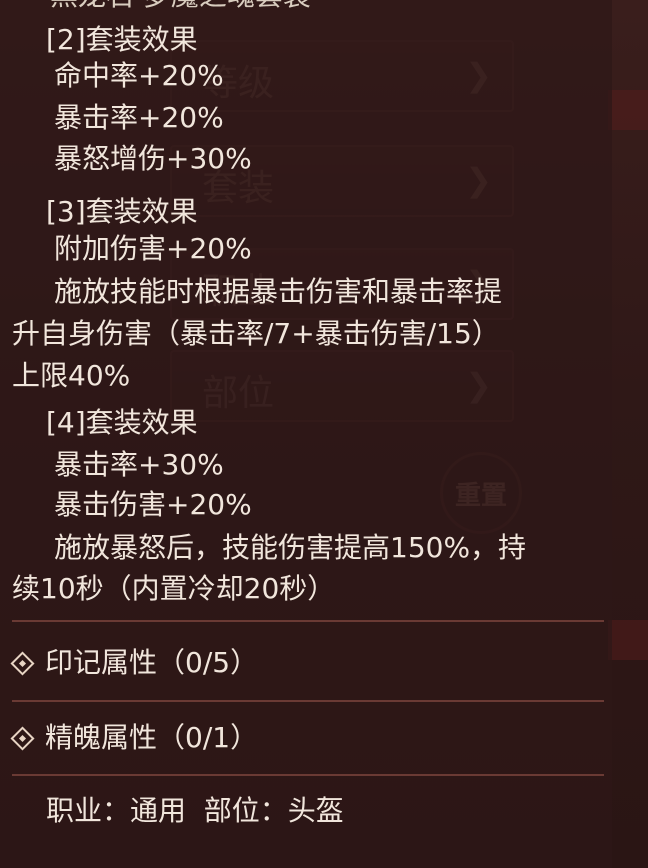 The image size is (648, 868). I want to click on set4-effect-crit: 暴击率+30%, so click(139, 464).